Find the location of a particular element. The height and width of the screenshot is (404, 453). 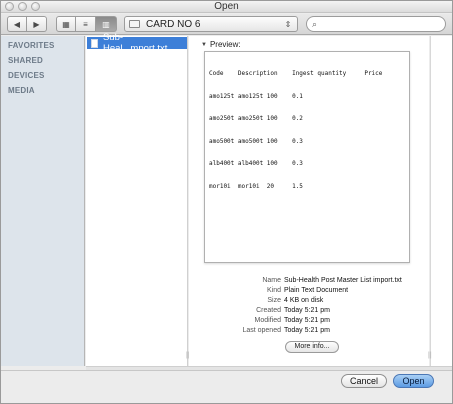

preview-line: mor10i mor10i 20 1.5 is located at coordinates (256, 186).